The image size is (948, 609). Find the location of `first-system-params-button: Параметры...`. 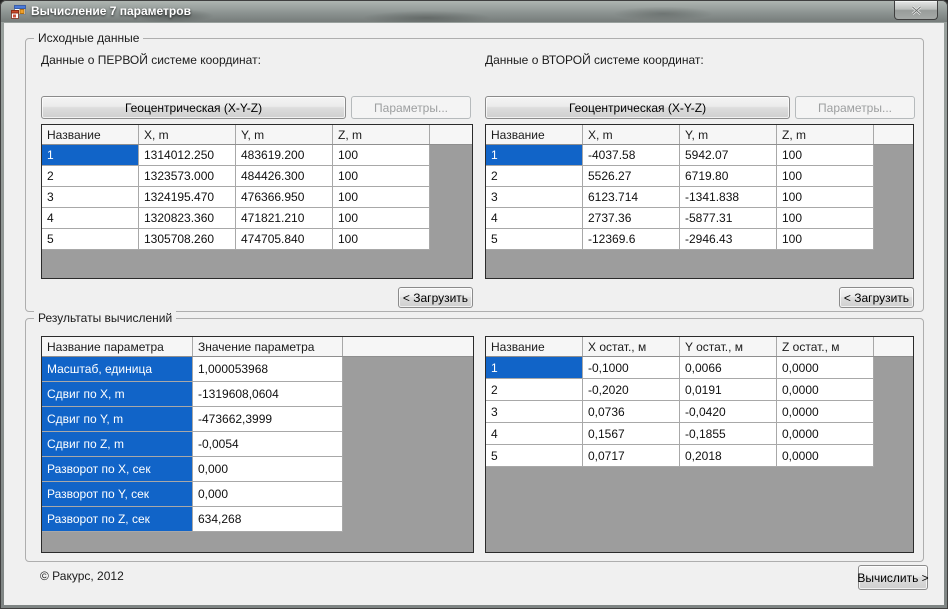

first-system-params-button: Параметры... is located at coordinates (411, 107).